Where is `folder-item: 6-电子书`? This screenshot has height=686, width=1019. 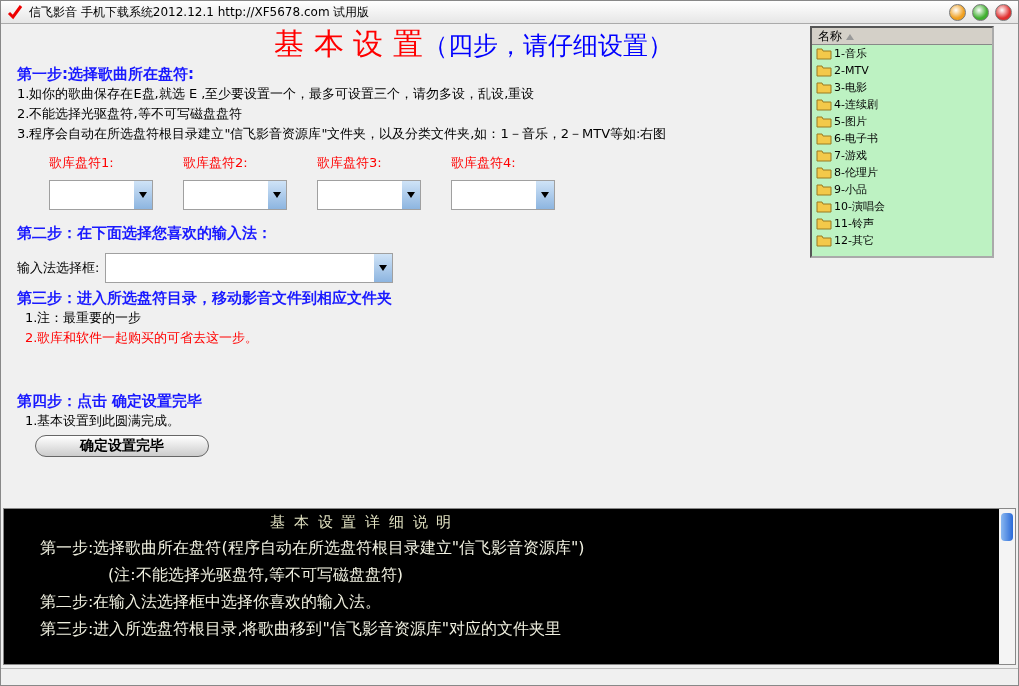
folder-item: 6-电子书 is located at coordinates (902, 138).